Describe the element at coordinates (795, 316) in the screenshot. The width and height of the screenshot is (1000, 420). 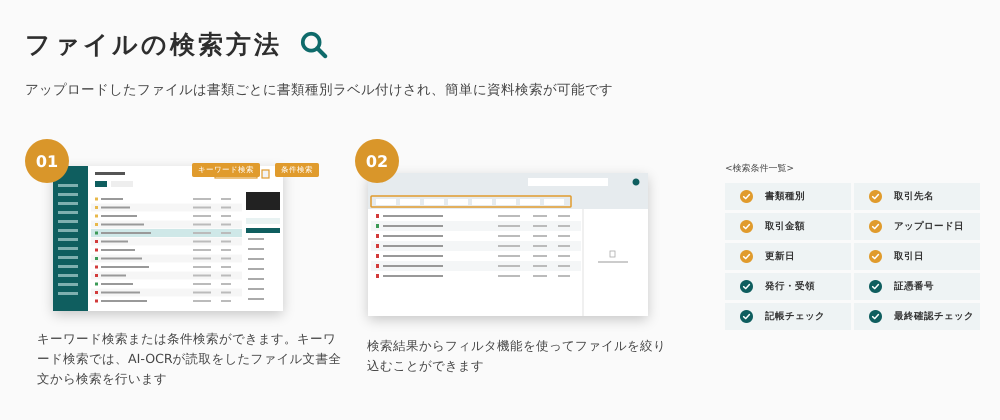
I see `condition-label: 記帳チェック` at that location.